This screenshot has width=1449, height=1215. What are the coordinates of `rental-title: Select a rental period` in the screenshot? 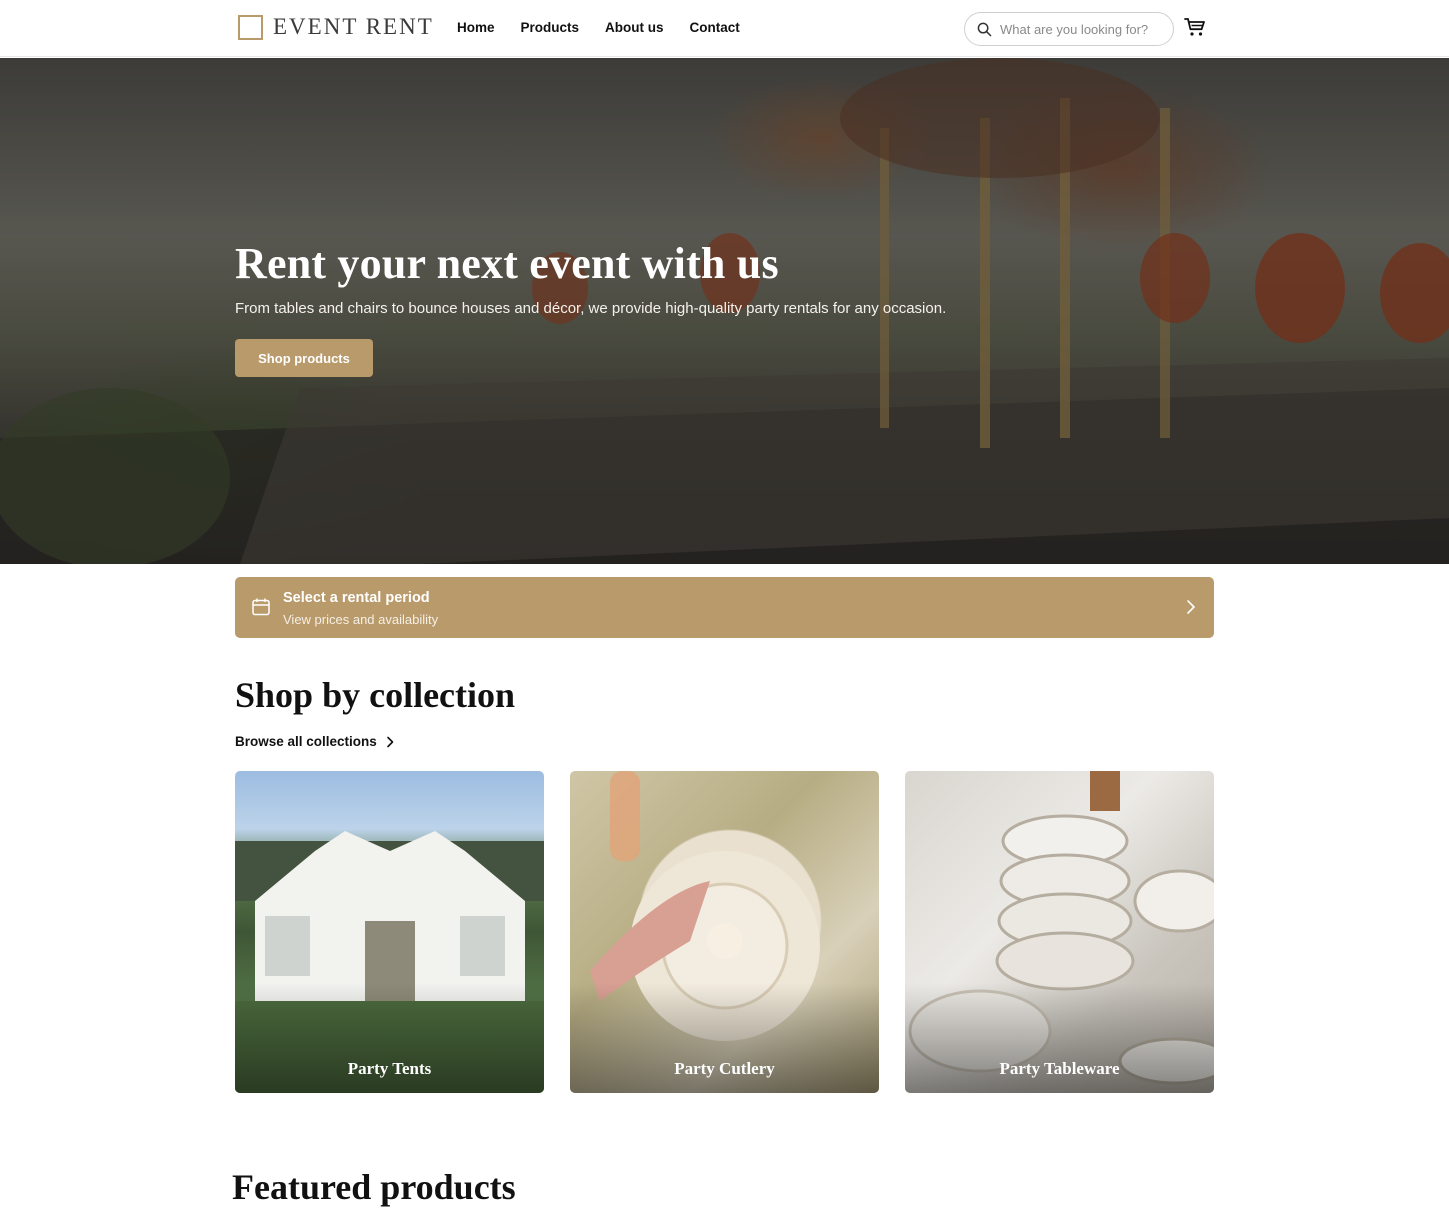 It's located at (356, 598).